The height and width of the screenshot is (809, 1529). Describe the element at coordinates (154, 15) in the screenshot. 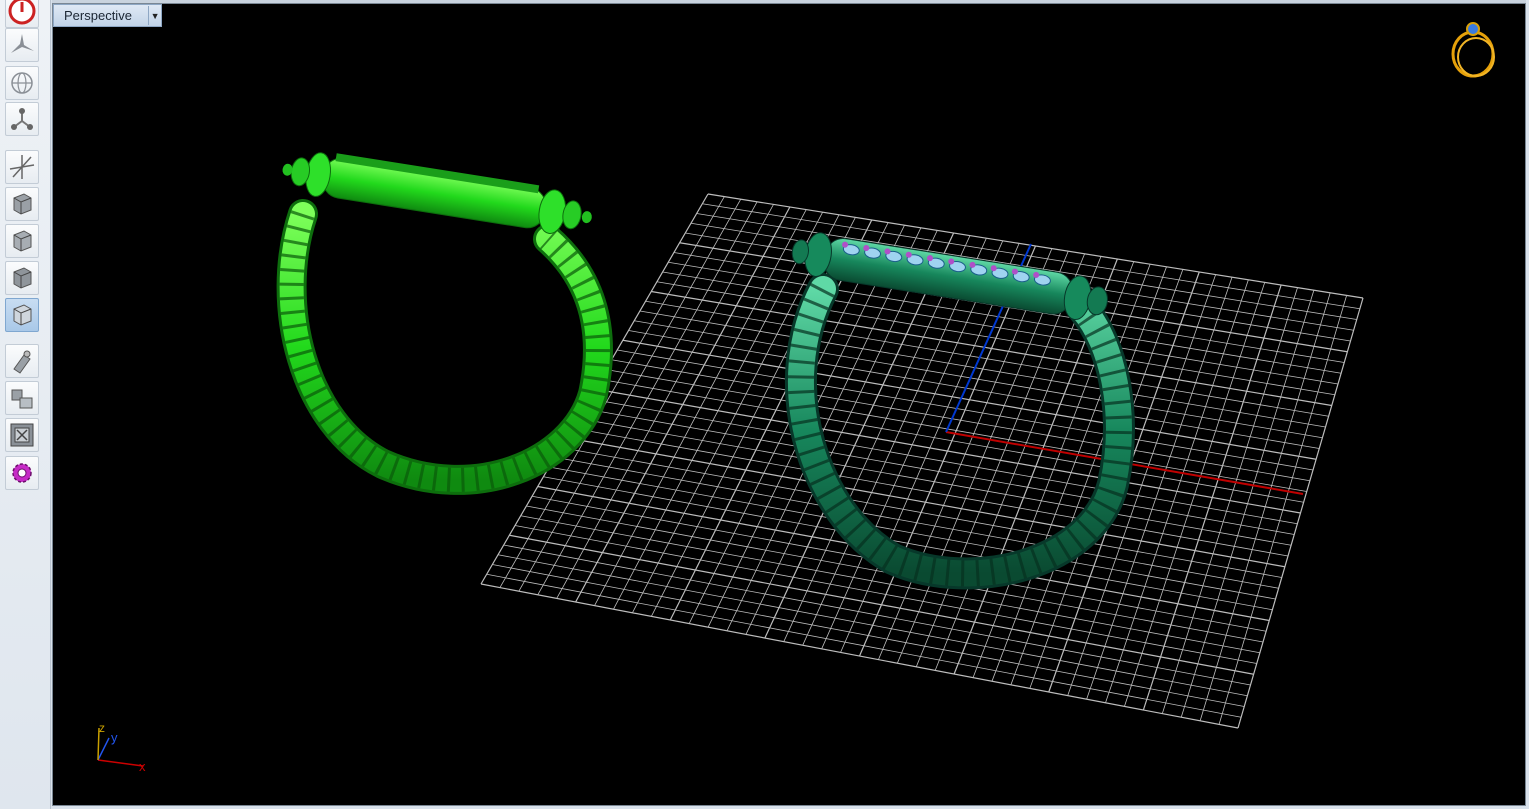

I see `chevron-down-icon: ▼` at that location.